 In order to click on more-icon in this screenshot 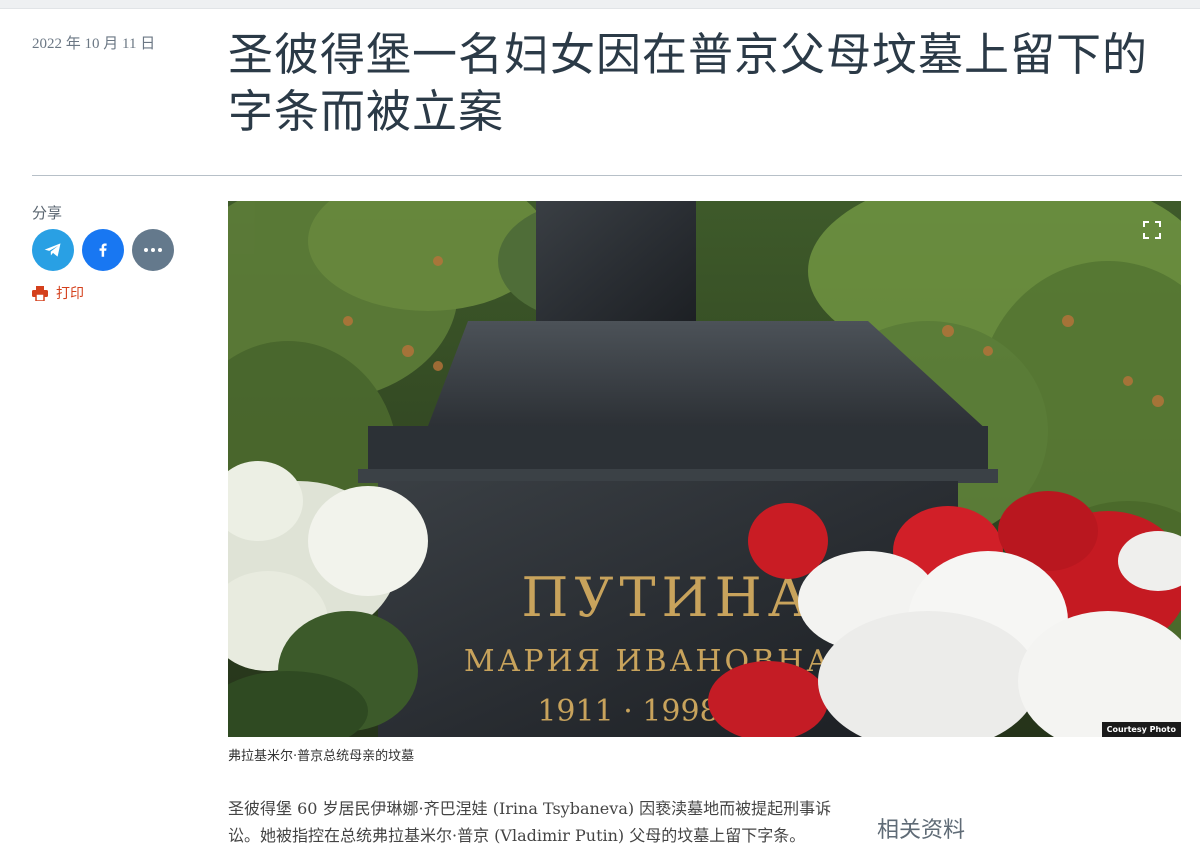, I will do `click(153, 250)`.